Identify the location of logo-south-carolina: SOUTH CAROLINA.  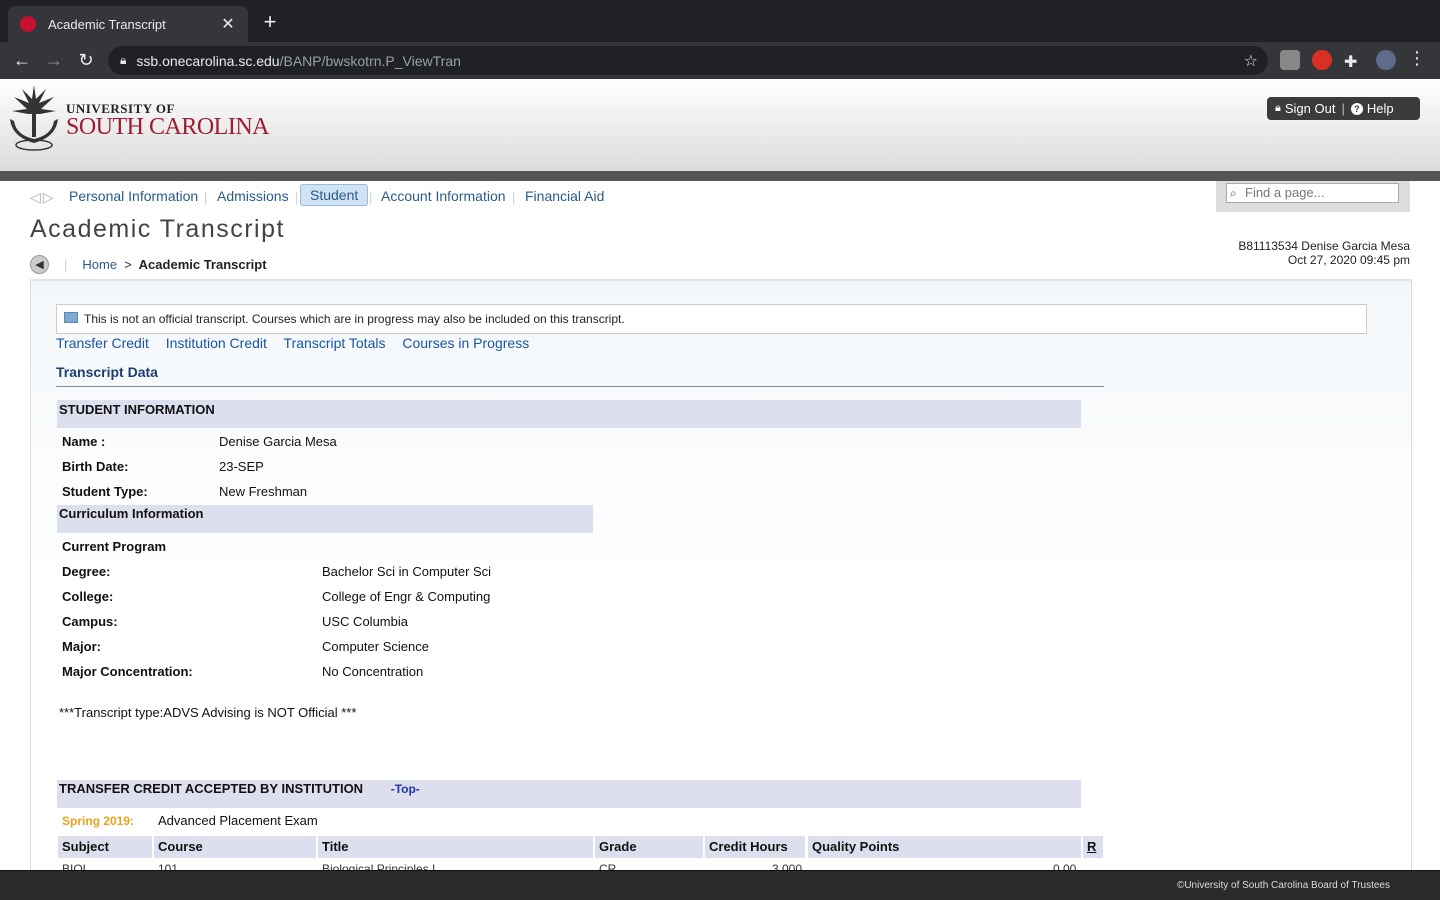
(168, 127).